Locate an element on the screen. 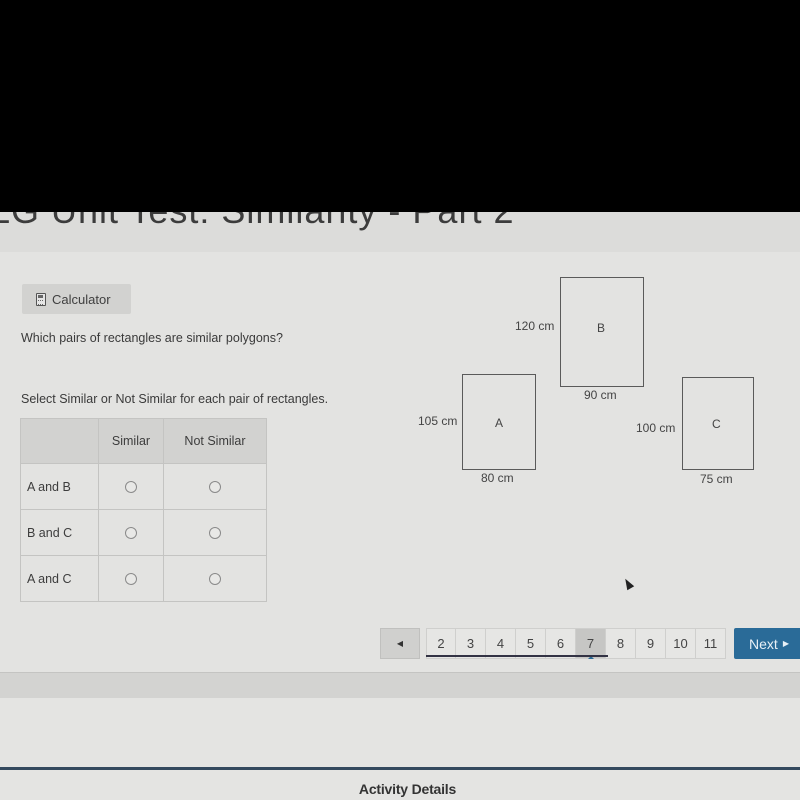  table-row: A and C is located at coordinates (144, 578).